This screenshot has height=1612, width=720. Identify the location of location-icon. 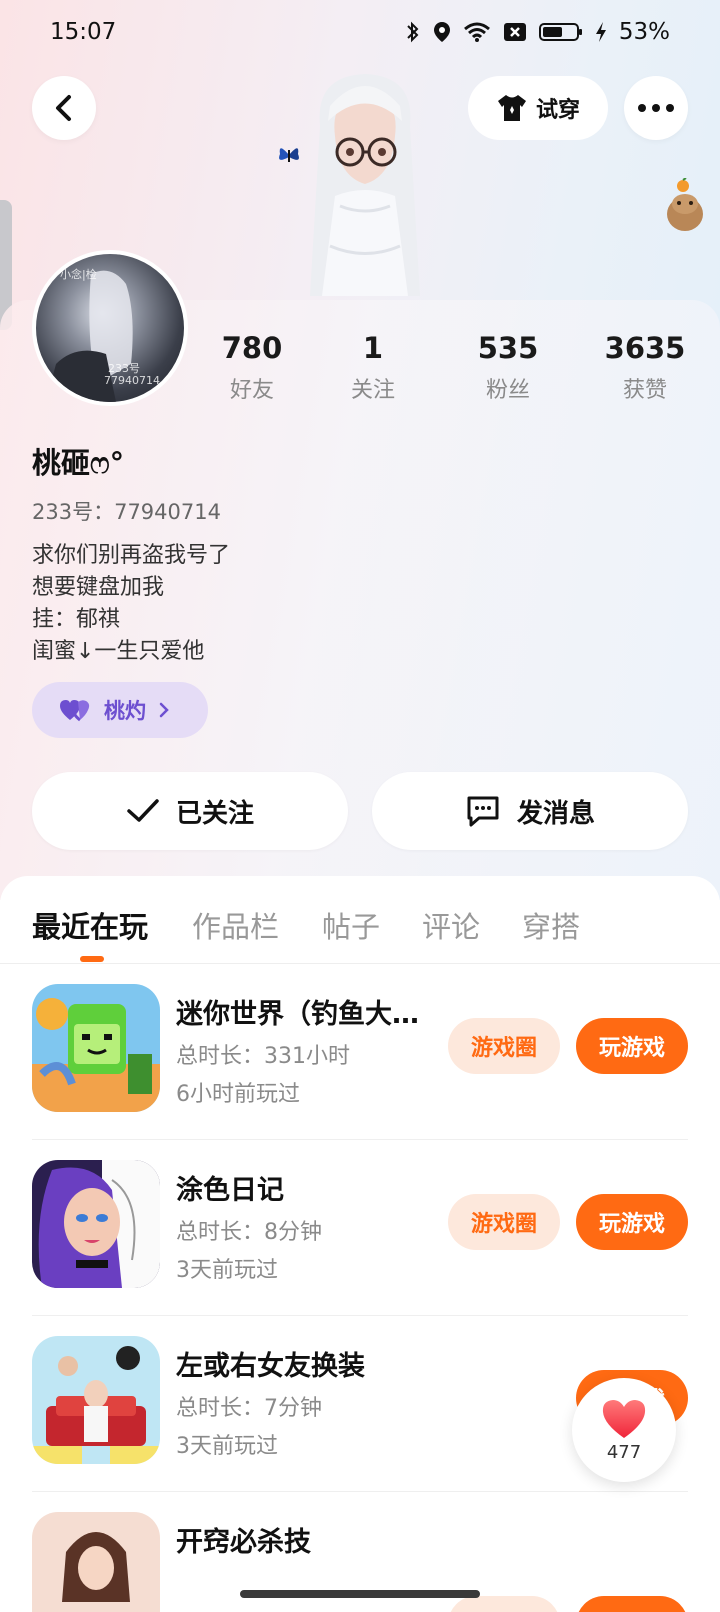
(441, 32).